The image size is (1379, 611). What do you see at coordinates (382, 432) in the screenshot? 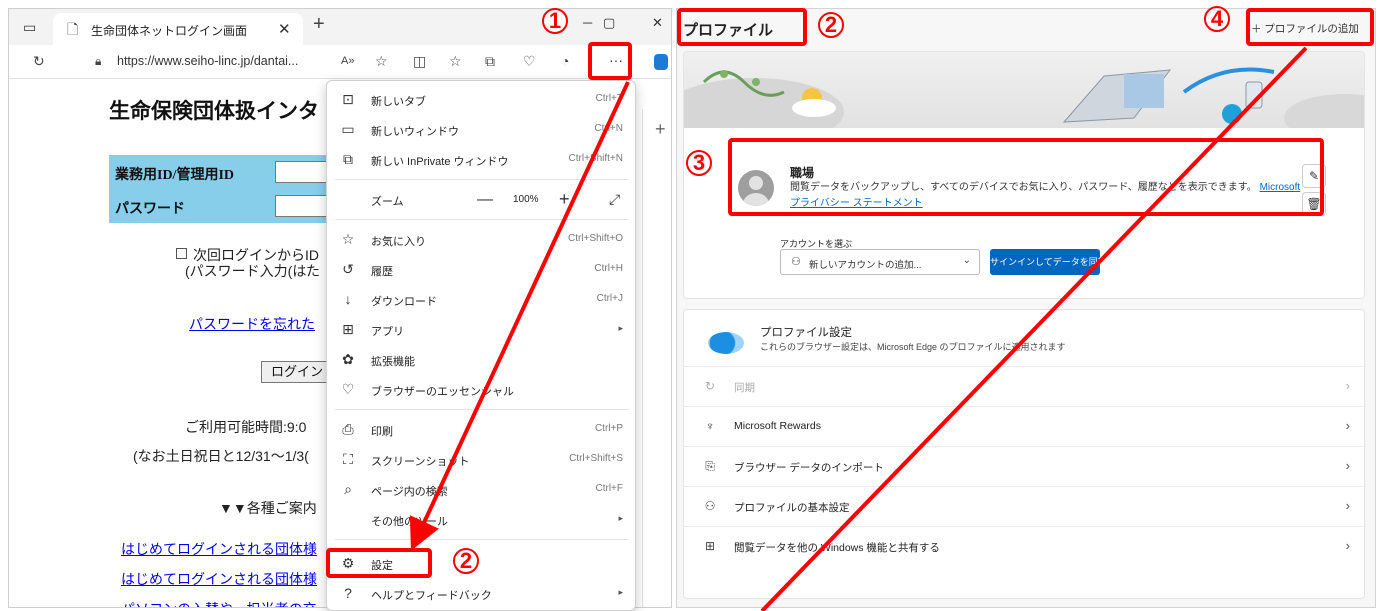
I see `menu-item-label: 印刷` at bounding box center [382, 432].